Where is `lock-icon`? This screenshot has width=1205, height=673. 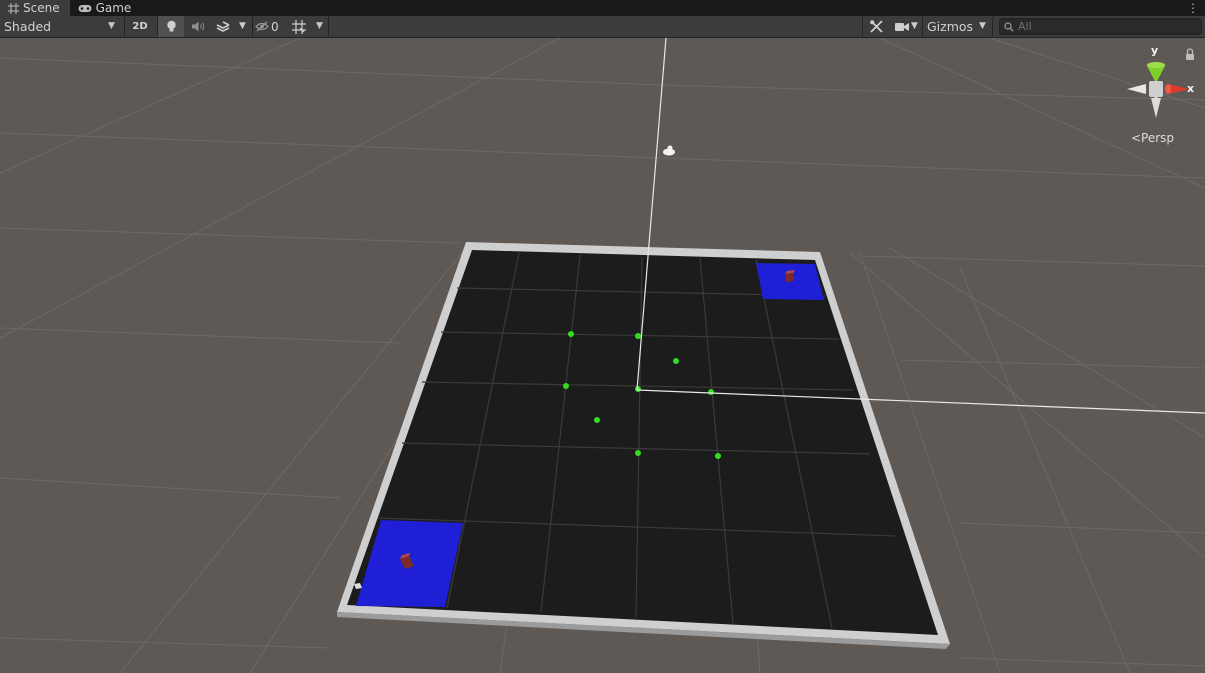
lock-icon is located at coordinates (1190, 54).